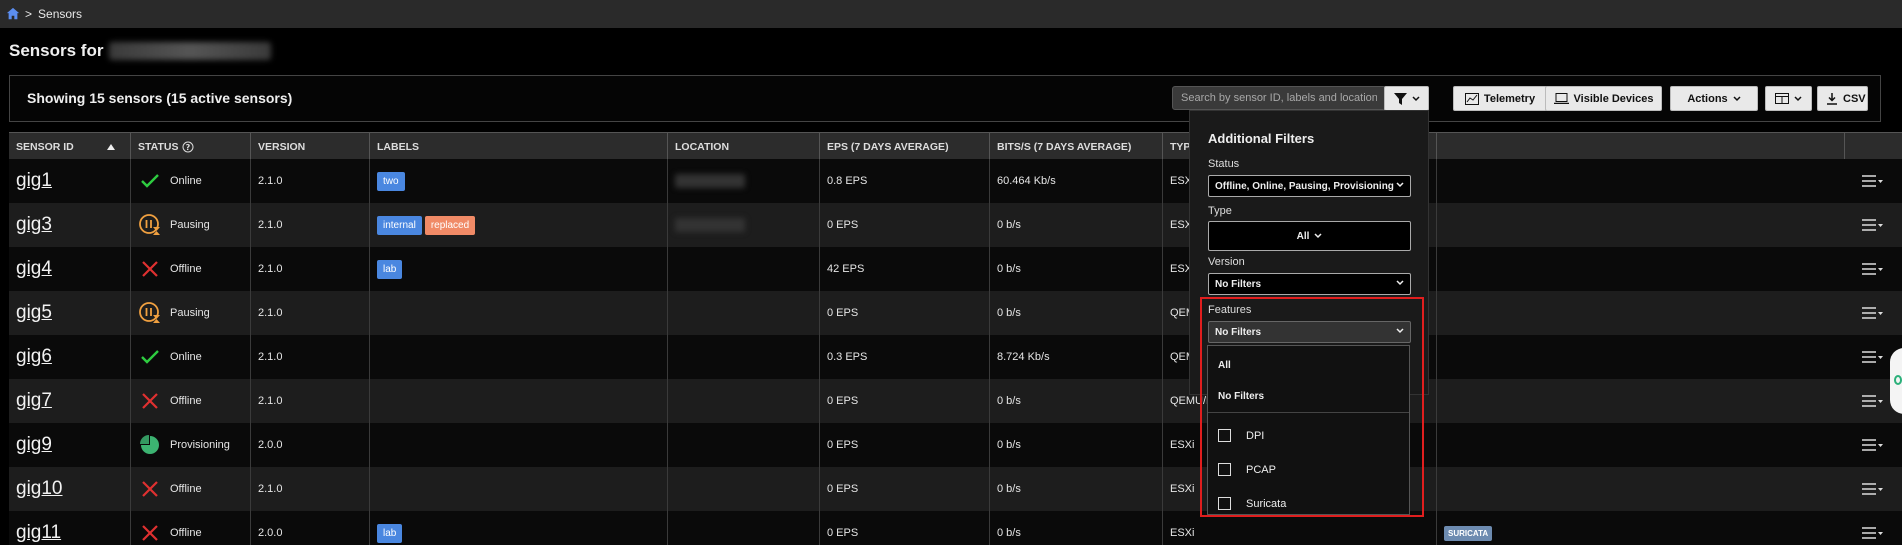  Describe the element at coordinates (1500, 98) in the screenshot. I see `telemetry-button: Telemetry` at that location.